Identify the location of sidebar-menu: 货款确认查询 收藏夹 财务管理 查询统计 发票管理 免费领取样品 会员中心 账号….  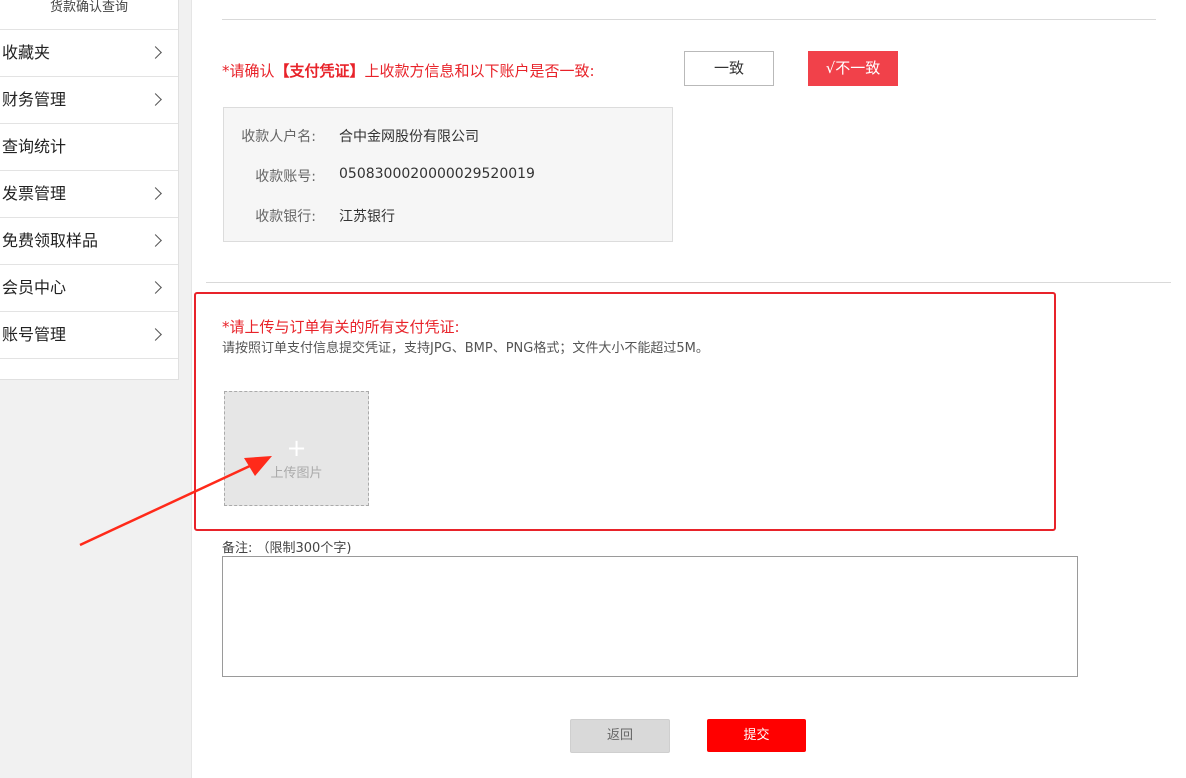
(89, 190).